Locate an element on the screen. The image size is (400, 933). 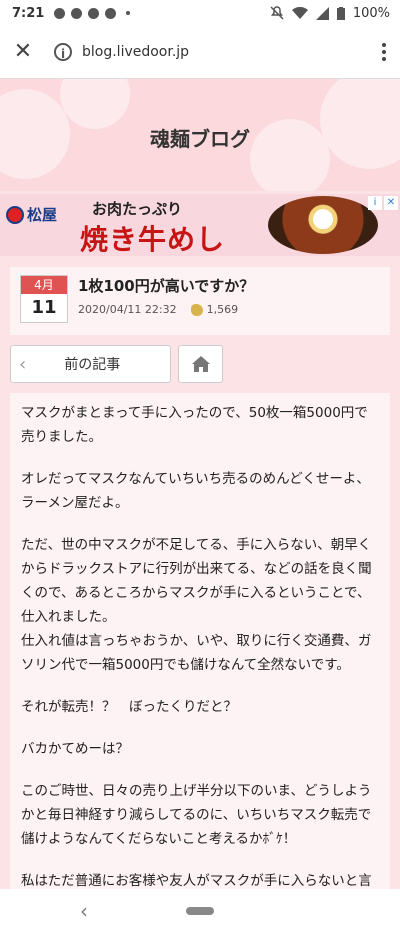
article-paragraph: それが転売！？ ぼったくりだと？ is located at coordinates (129, 707).